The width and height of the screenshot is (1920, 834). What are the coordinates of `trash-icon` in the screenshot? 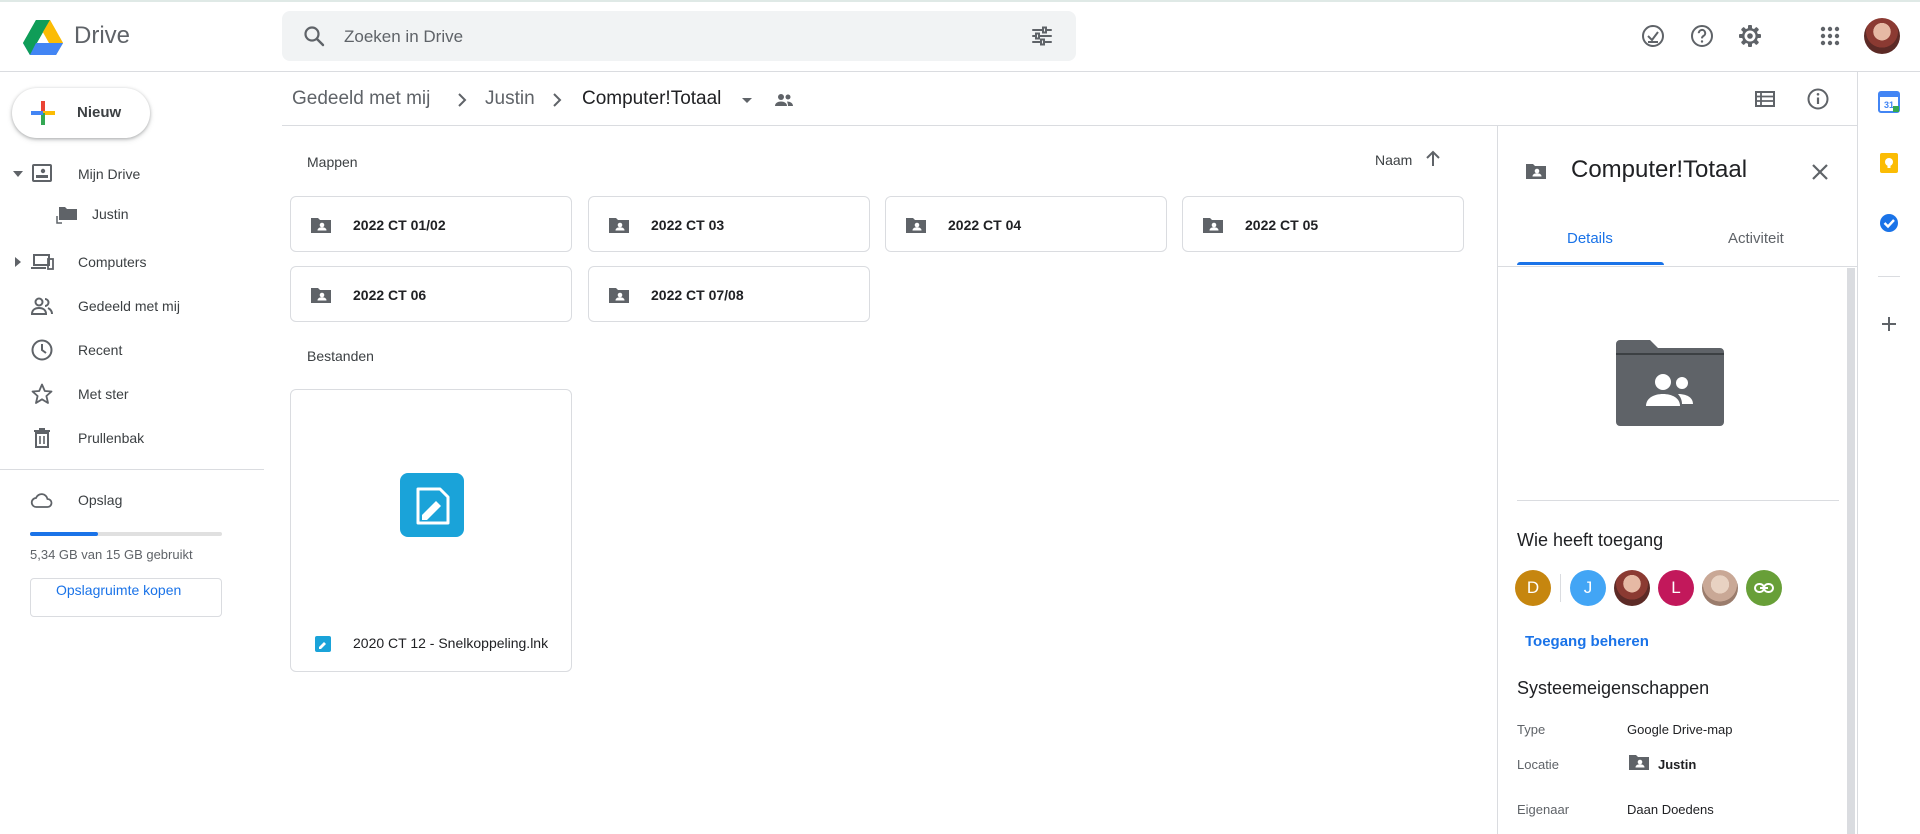 It's located at (42, 438).